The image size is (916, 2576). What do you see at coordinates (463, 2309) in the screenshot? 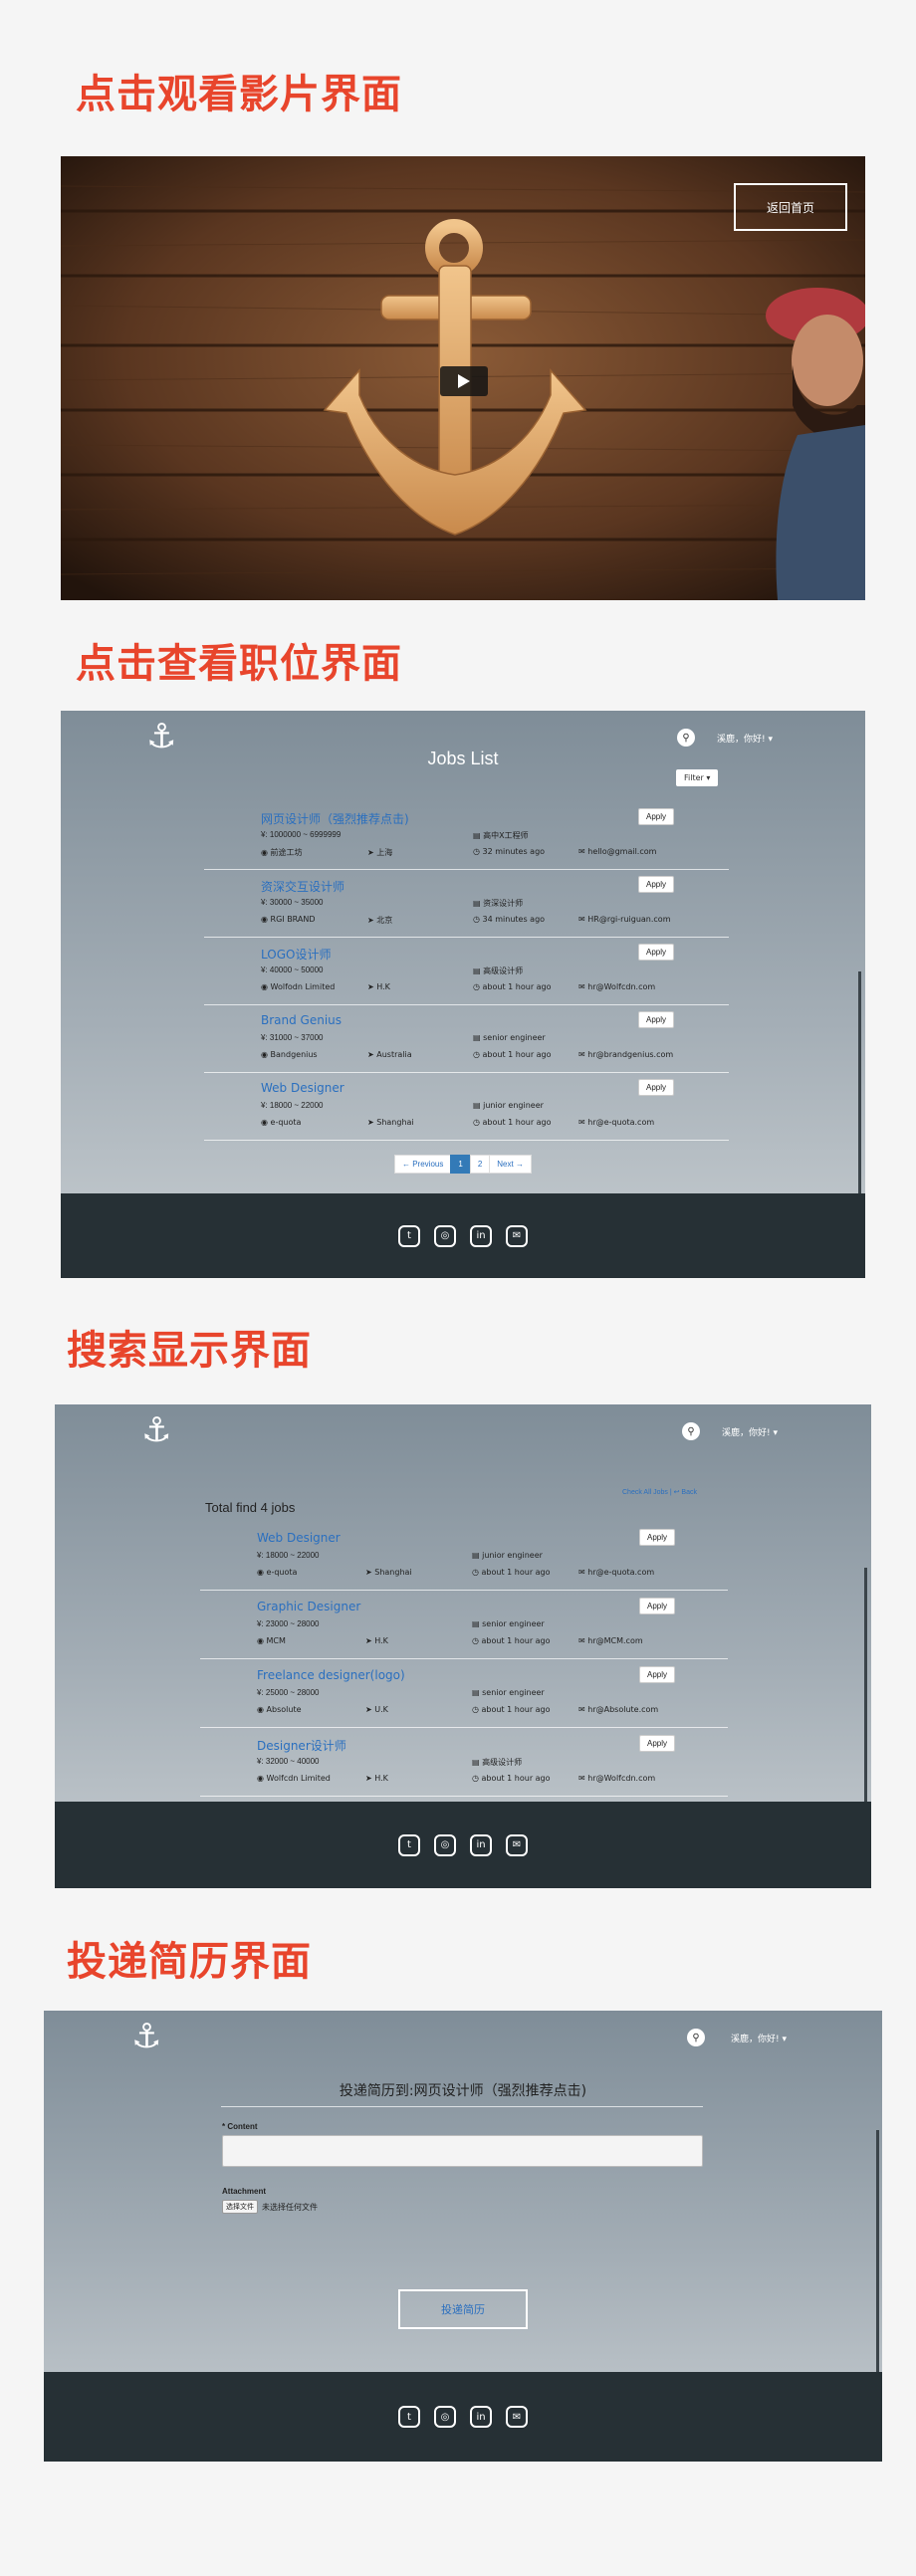
I see `submit-resume-button: 投递简历` at bounding box center [463, 2309].